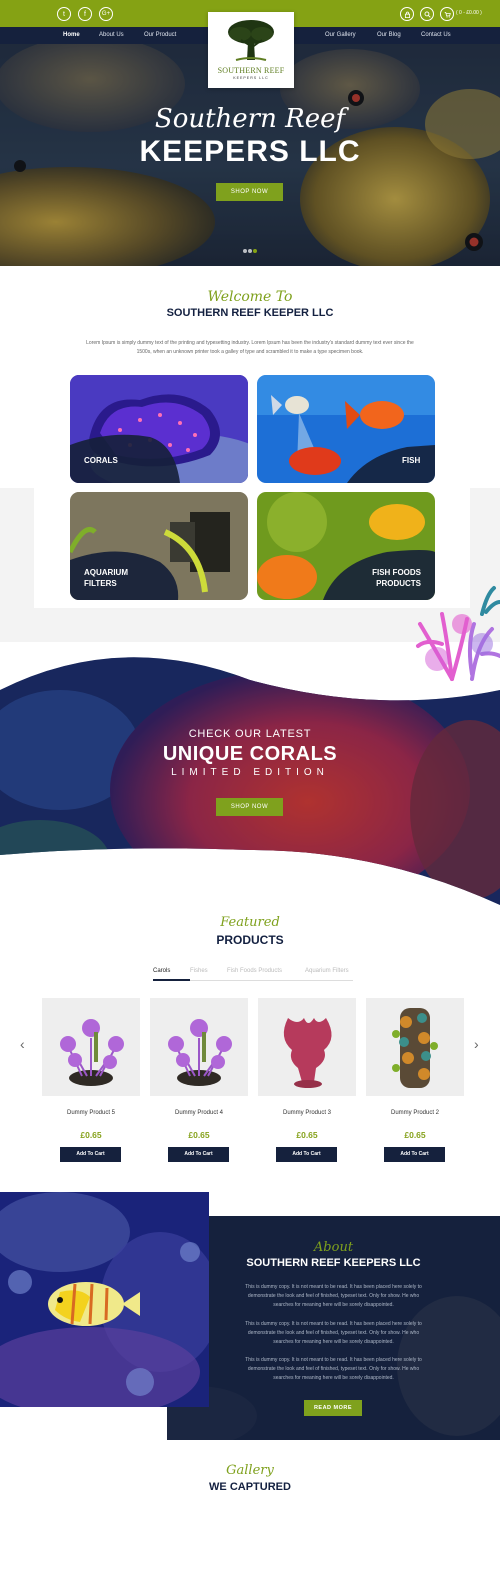 The image size is (500, 1591). Describe the element at coordinates (436, 35) in the screenshot. I see `nav-contact-us: Contact Us` at that location.